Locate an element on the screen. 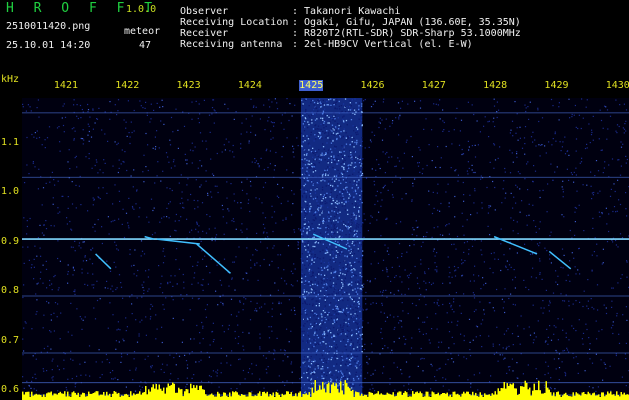 This screenshot has width=629, height=400. x-tick-label: 1426 is located at coordinates (372, 85).